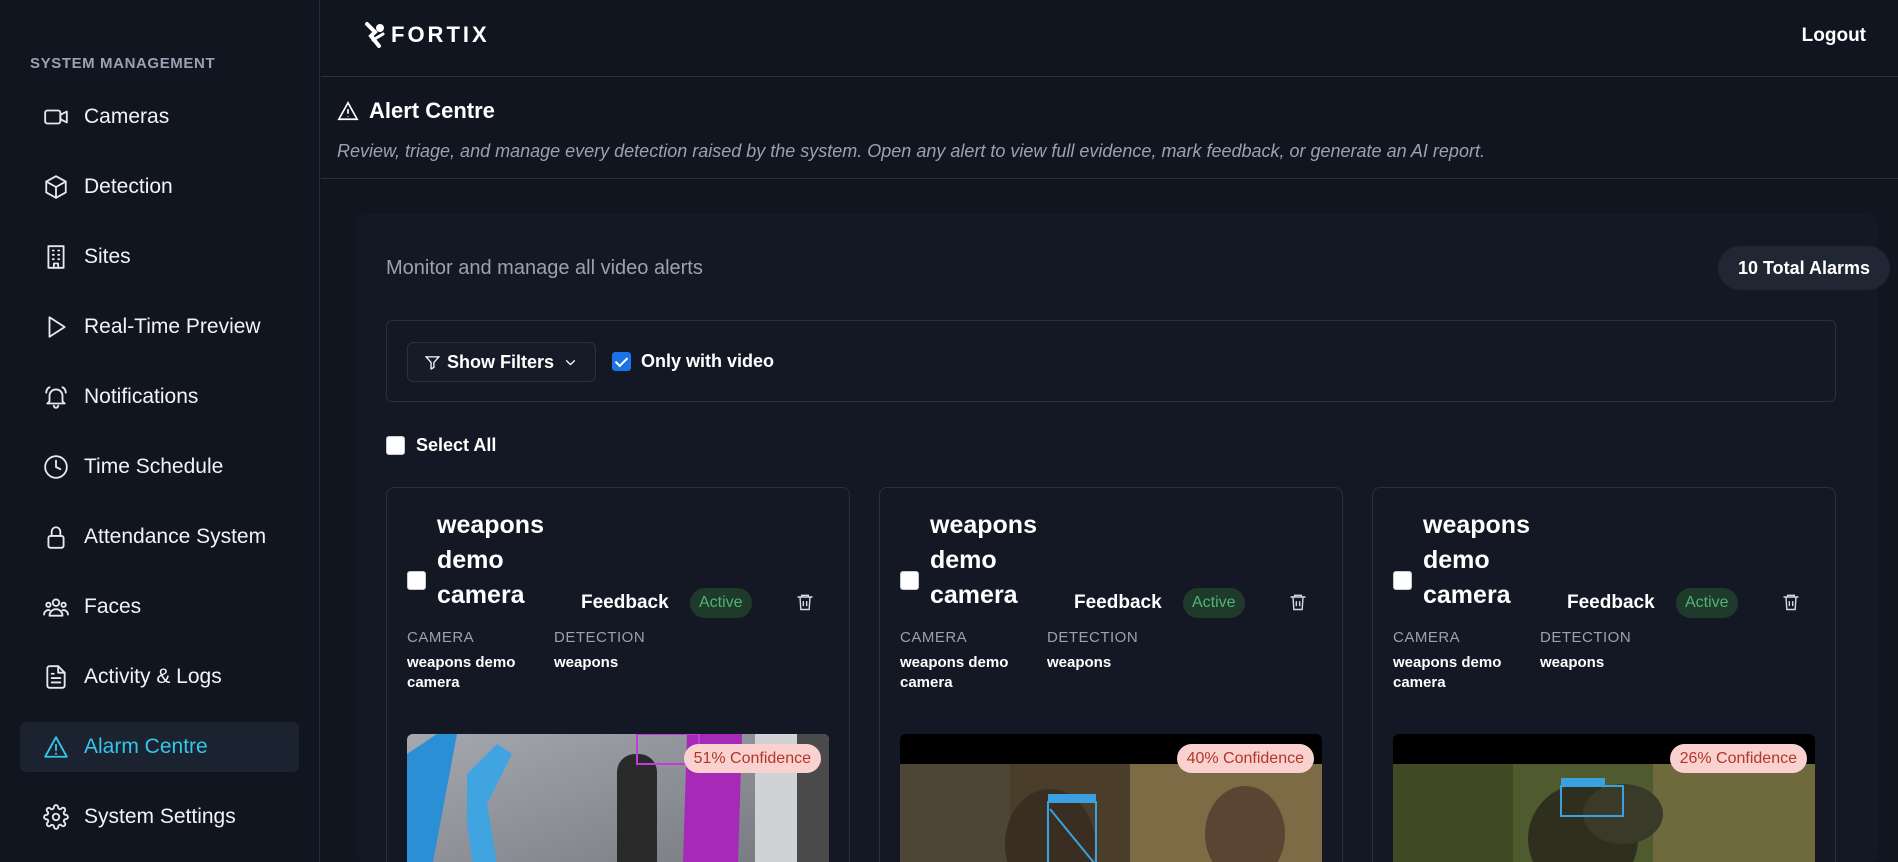  Describe the element at coordinates (56, 257) in the screenshot. I see `building-icon` at that location.